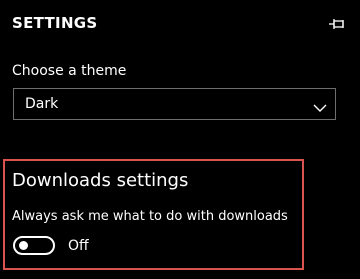  What do you see at coordinates (337, 23) in the screenshot?
I see `pin-icon` at bounding box center [337, 23].